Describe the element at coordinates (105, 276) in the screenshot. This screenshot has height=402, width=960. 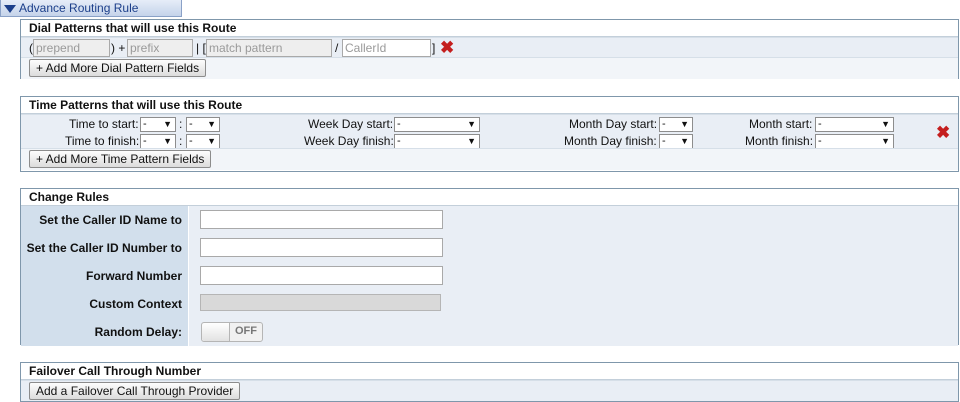
I see `forward-number-label: Forward Number` at that location.